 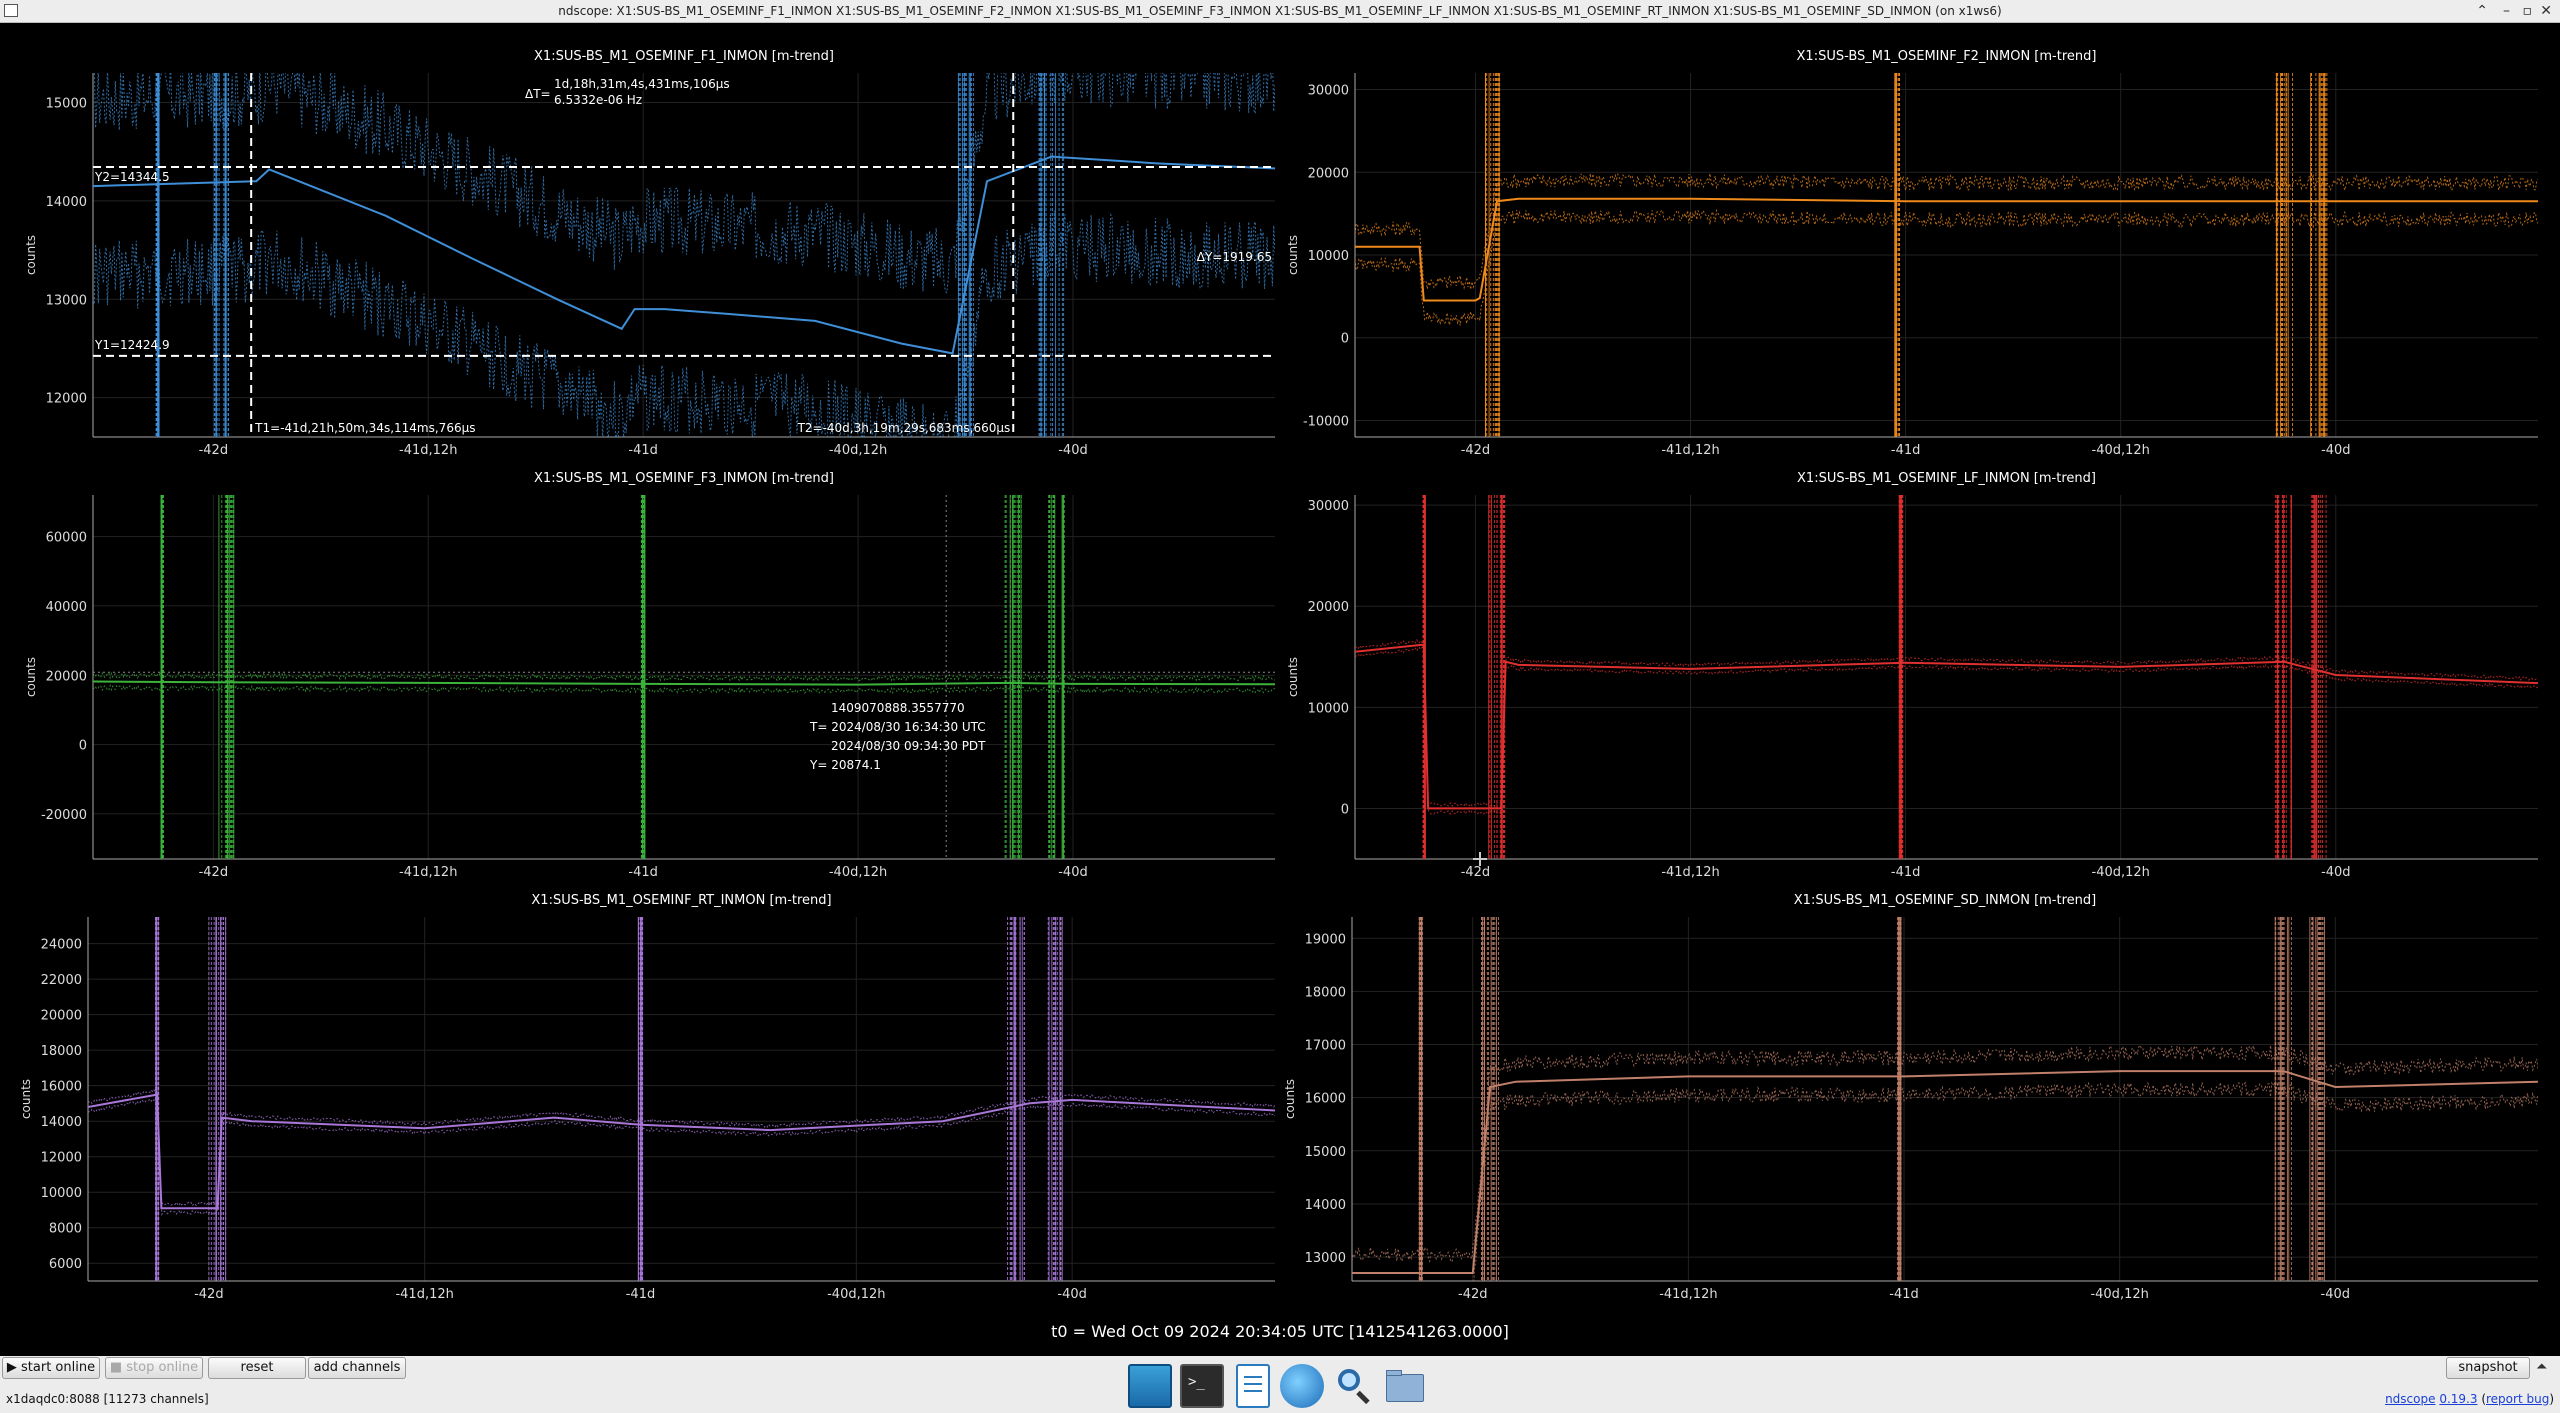 I want to click on folder-icon, so click(x=1406, y=1386).